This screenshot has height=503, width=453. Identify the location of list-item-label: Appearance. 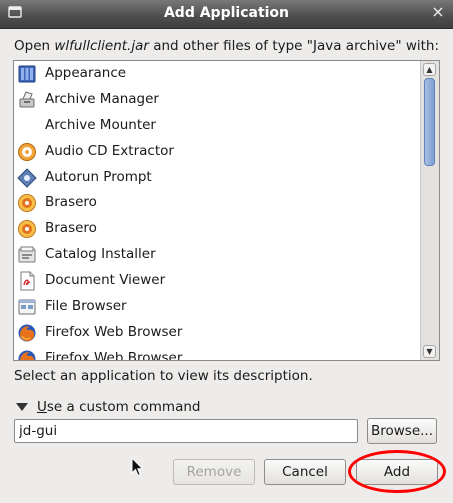
(86, 73).